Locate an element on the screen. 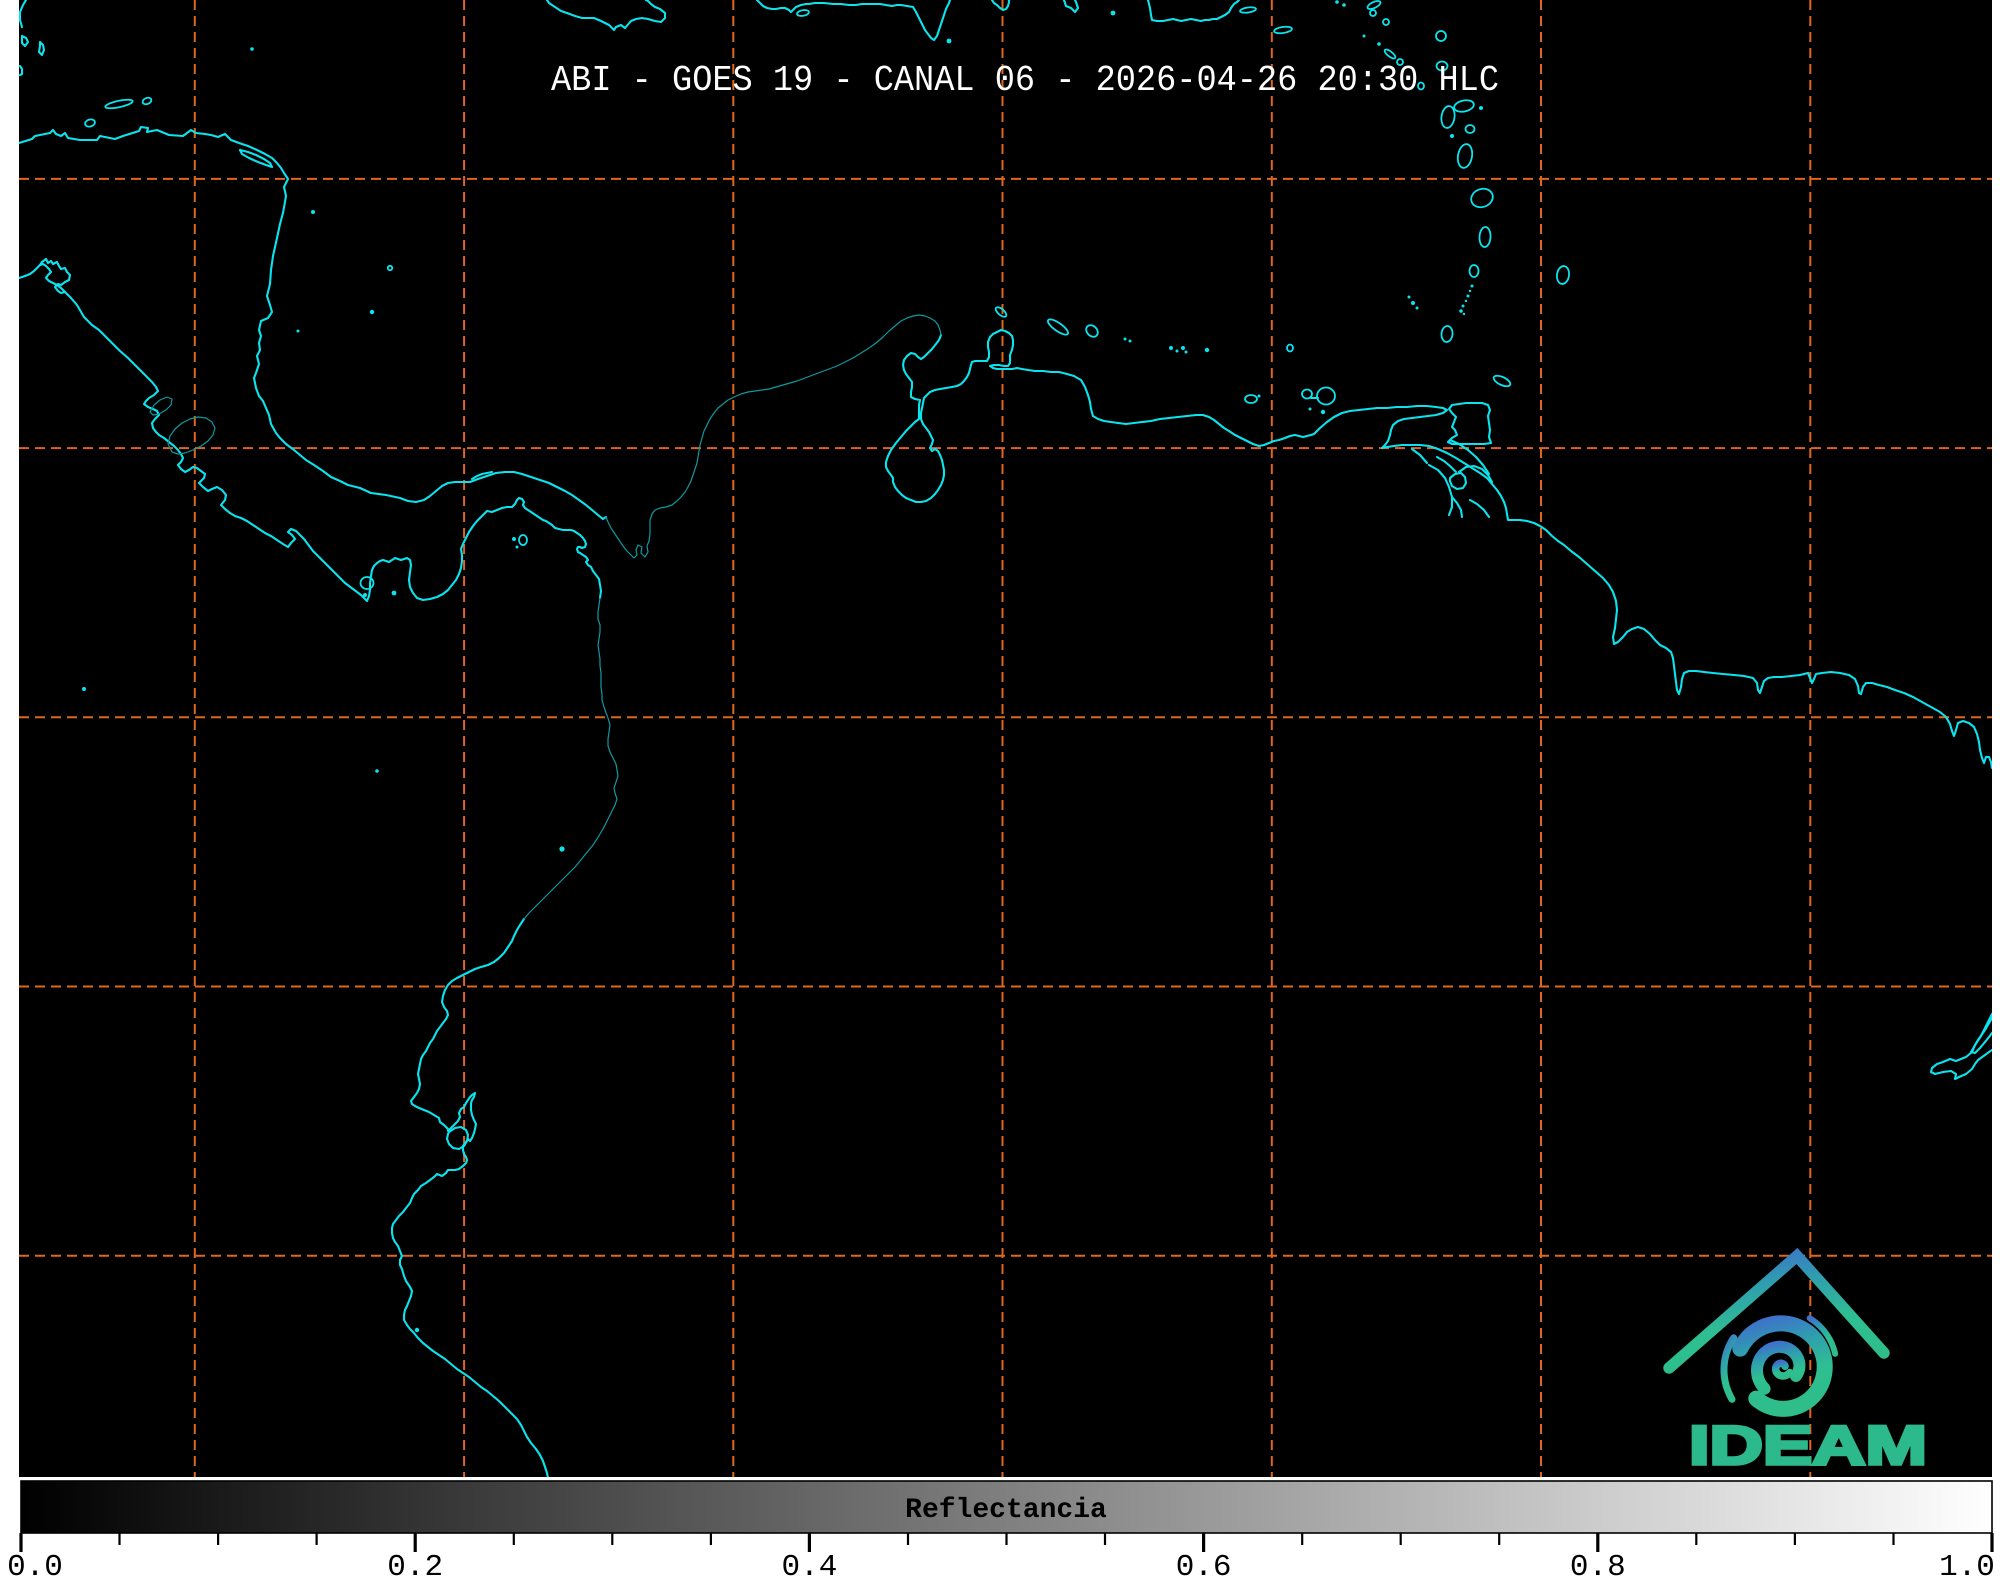 Image resolution: width=2011 pixels, height=1577 pixels. svg-text: 0.6 is located at coordinates (1204, 1563).